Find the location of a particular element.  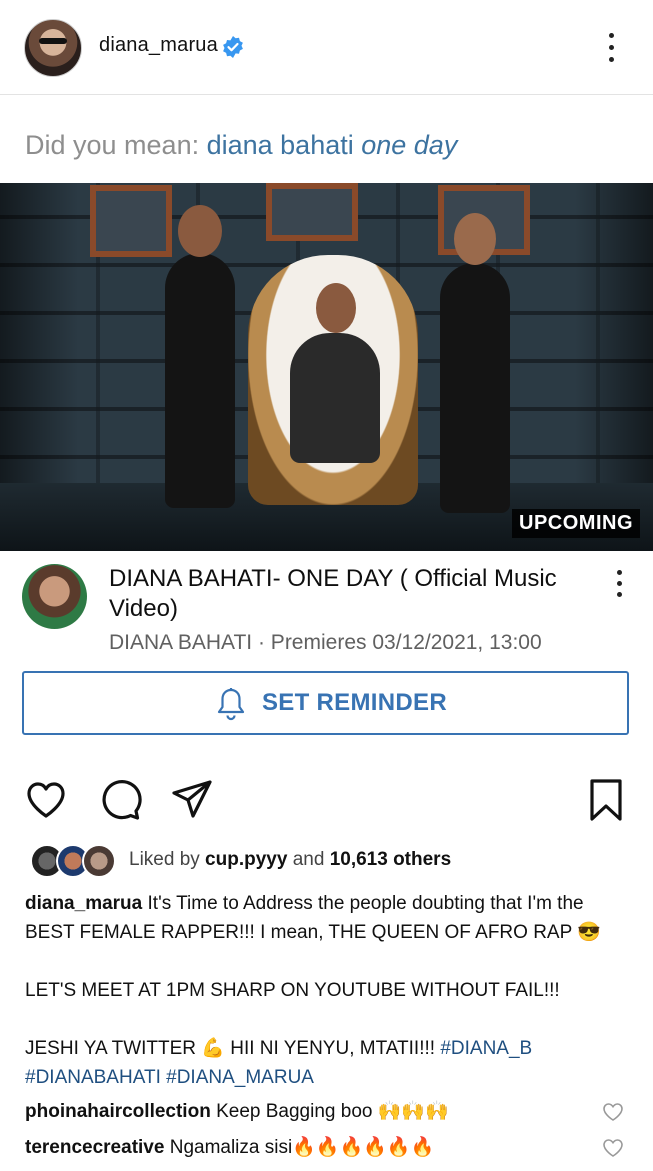

likes-middle: and is located at coordinates (308, 859).